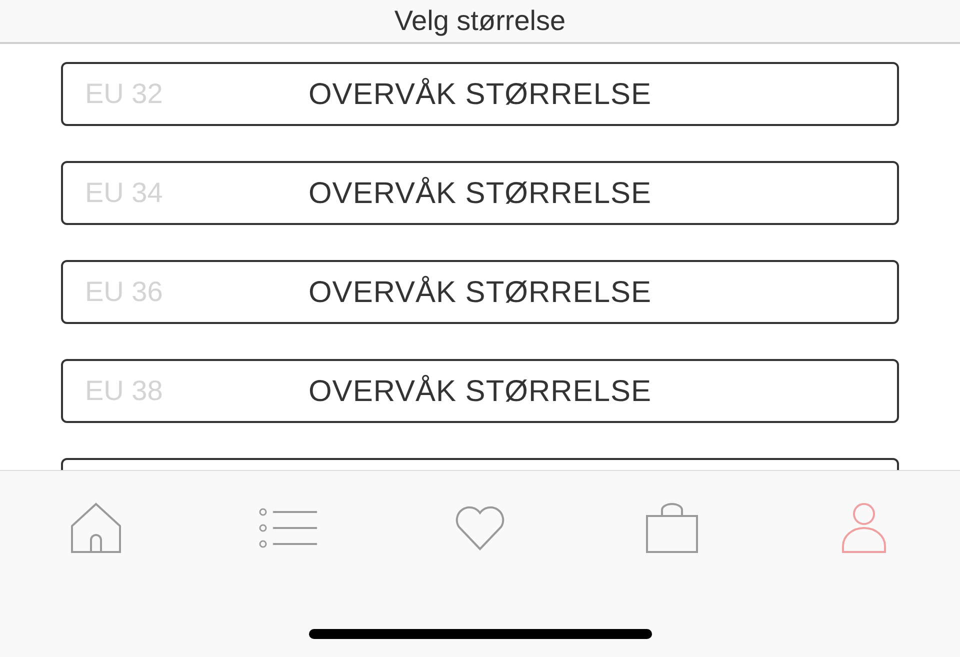 The image size is (960, 657). I want to click on bag-icon, so click(672, 528).